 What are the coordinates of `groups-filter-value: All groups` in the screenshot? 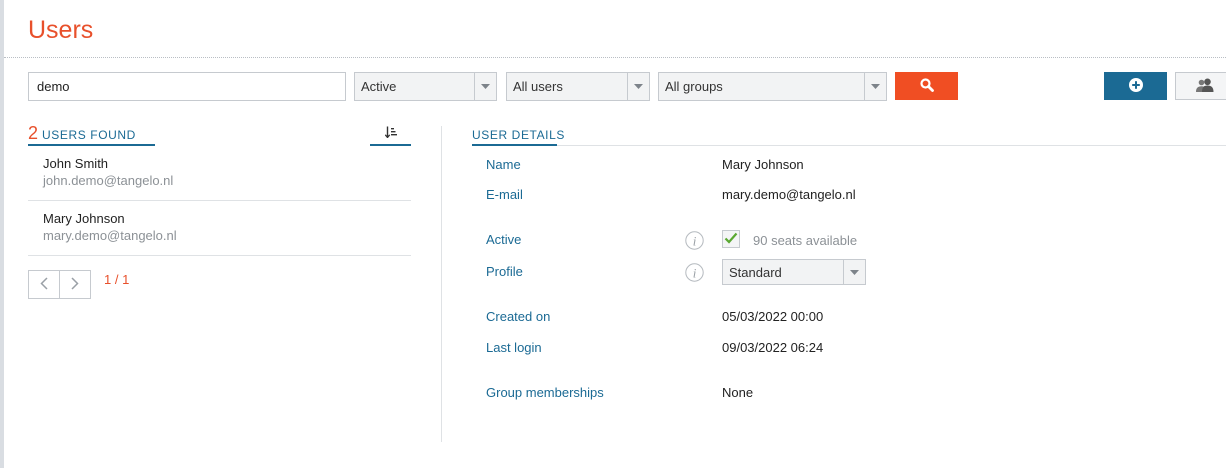 It's located at (694, 86).